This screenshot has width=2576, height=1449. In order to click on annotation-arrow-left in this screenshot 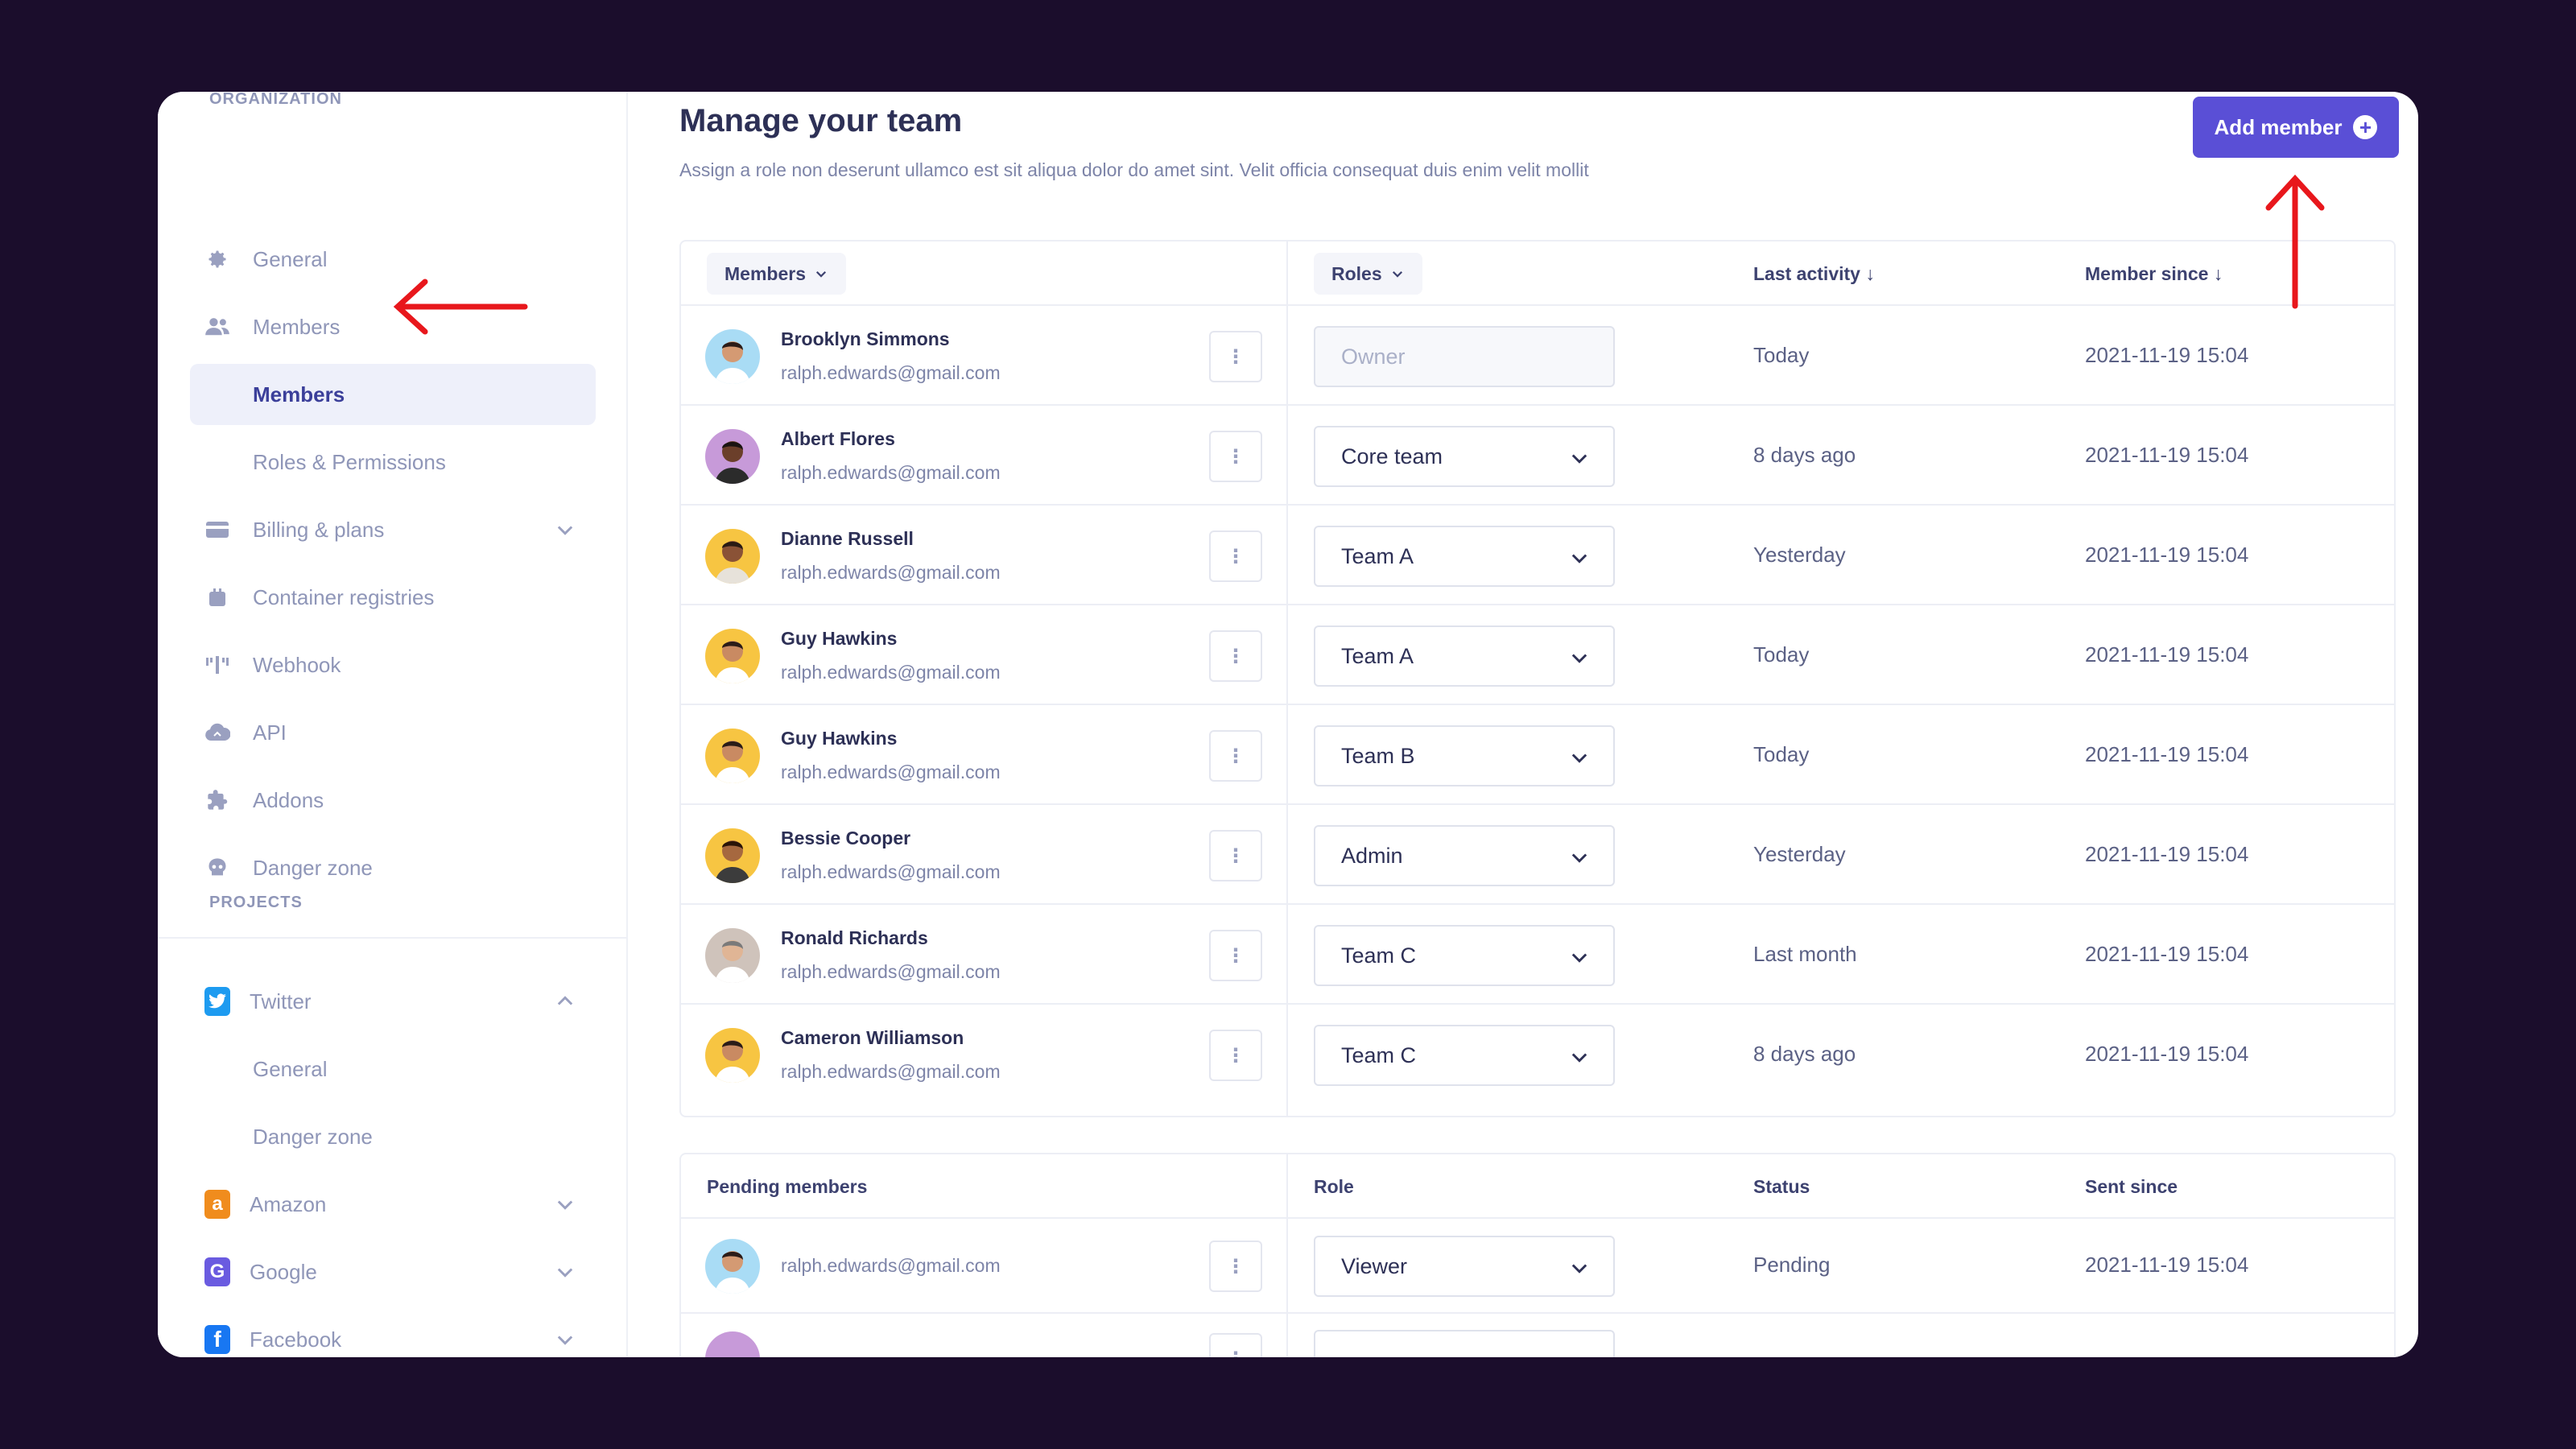, I will do `click(460, 307)`.